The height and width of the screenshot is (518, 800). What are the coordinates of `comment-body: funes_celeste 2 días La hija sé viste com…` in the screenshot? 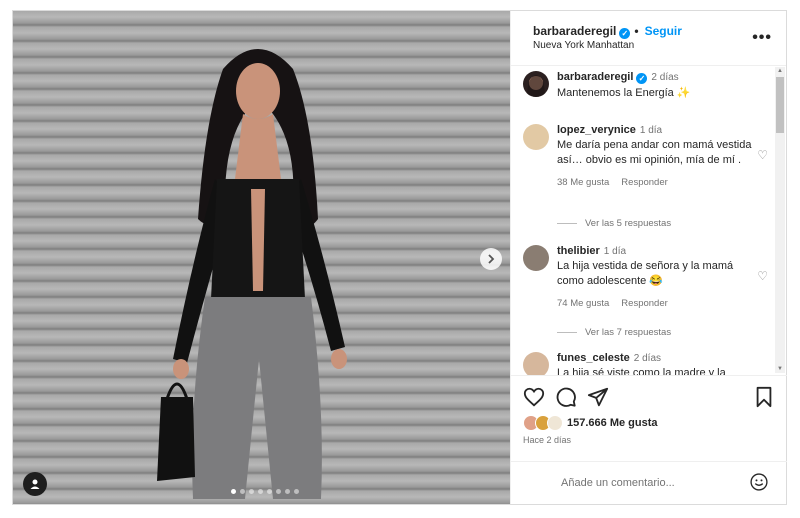 It's located at (657, 363).